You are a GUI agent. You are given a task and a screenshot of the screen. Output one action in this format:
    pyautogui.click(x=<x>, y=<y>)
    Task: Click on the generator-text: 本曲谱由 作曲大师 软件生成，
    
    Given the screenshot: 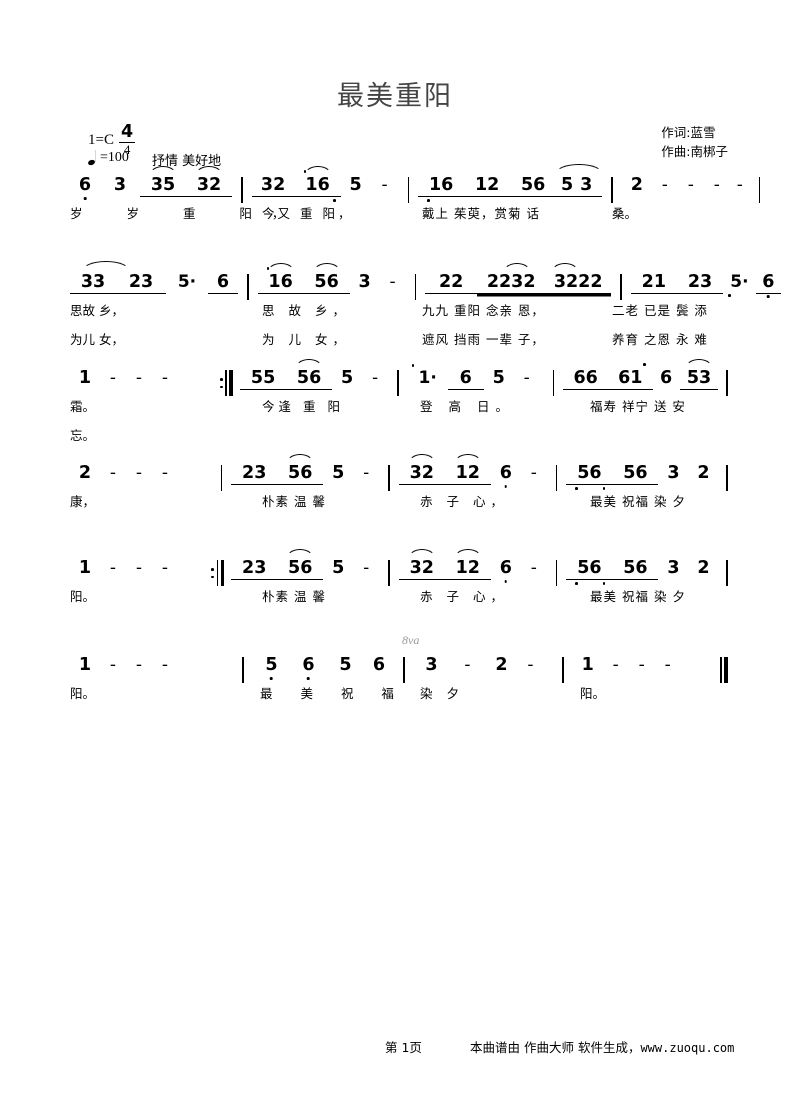 What is the action you would take?
    pyautogui.click(x=555, y=1047)
    